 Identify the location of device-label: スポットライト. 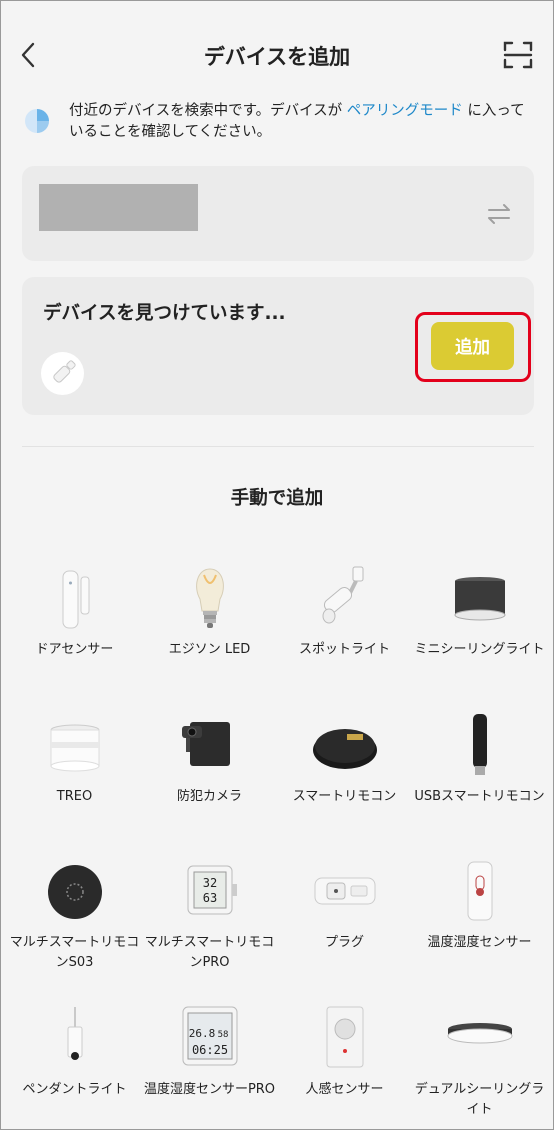
(344, 649).